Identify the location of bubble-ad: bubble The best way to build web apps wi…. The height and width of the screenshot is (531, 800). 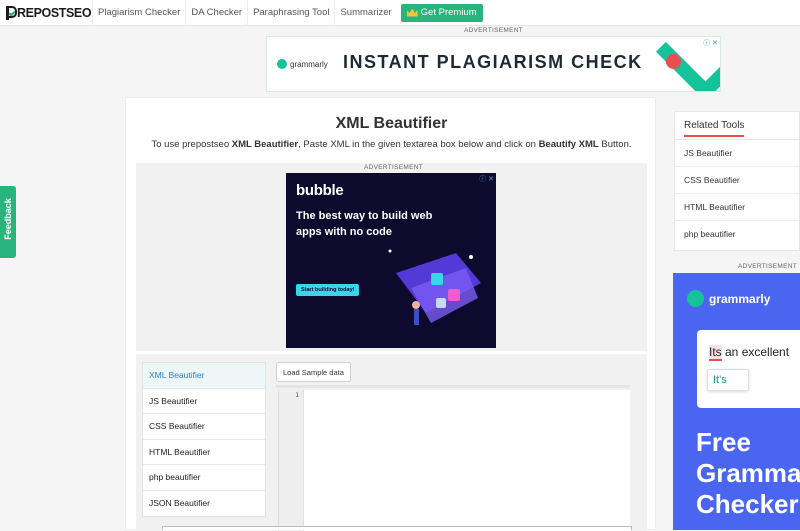
(391, 260).